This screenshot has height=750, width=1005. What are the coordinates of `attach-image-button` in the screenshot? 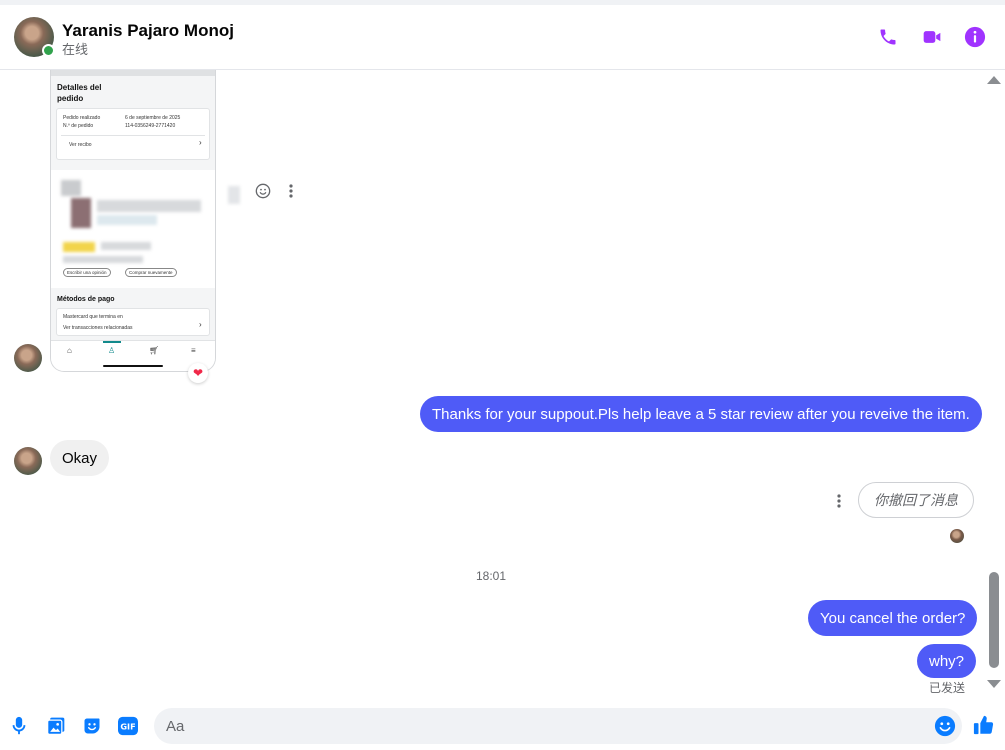 It's located at (56, 726).